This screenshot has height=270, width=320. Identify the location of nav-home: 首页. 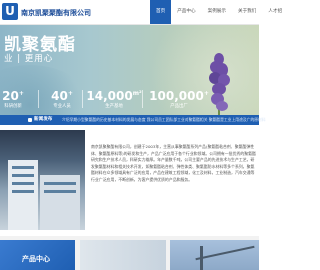
(161, 12).